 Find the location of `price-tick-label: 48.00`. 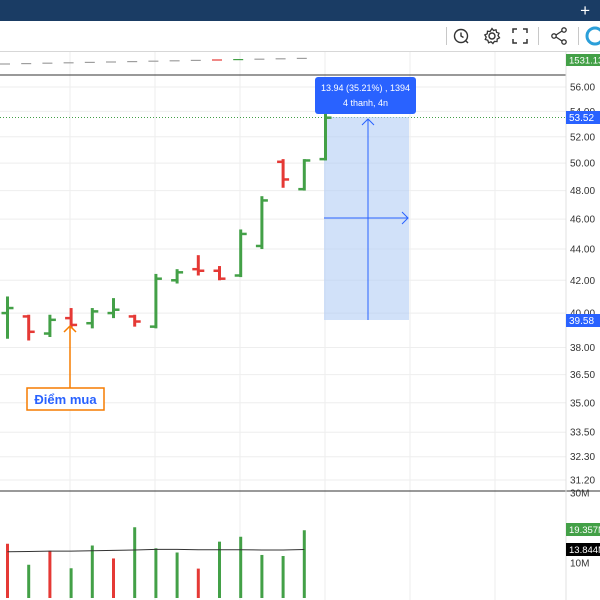

price-tick-label: 48.00 is located at coordinates (582, 191).